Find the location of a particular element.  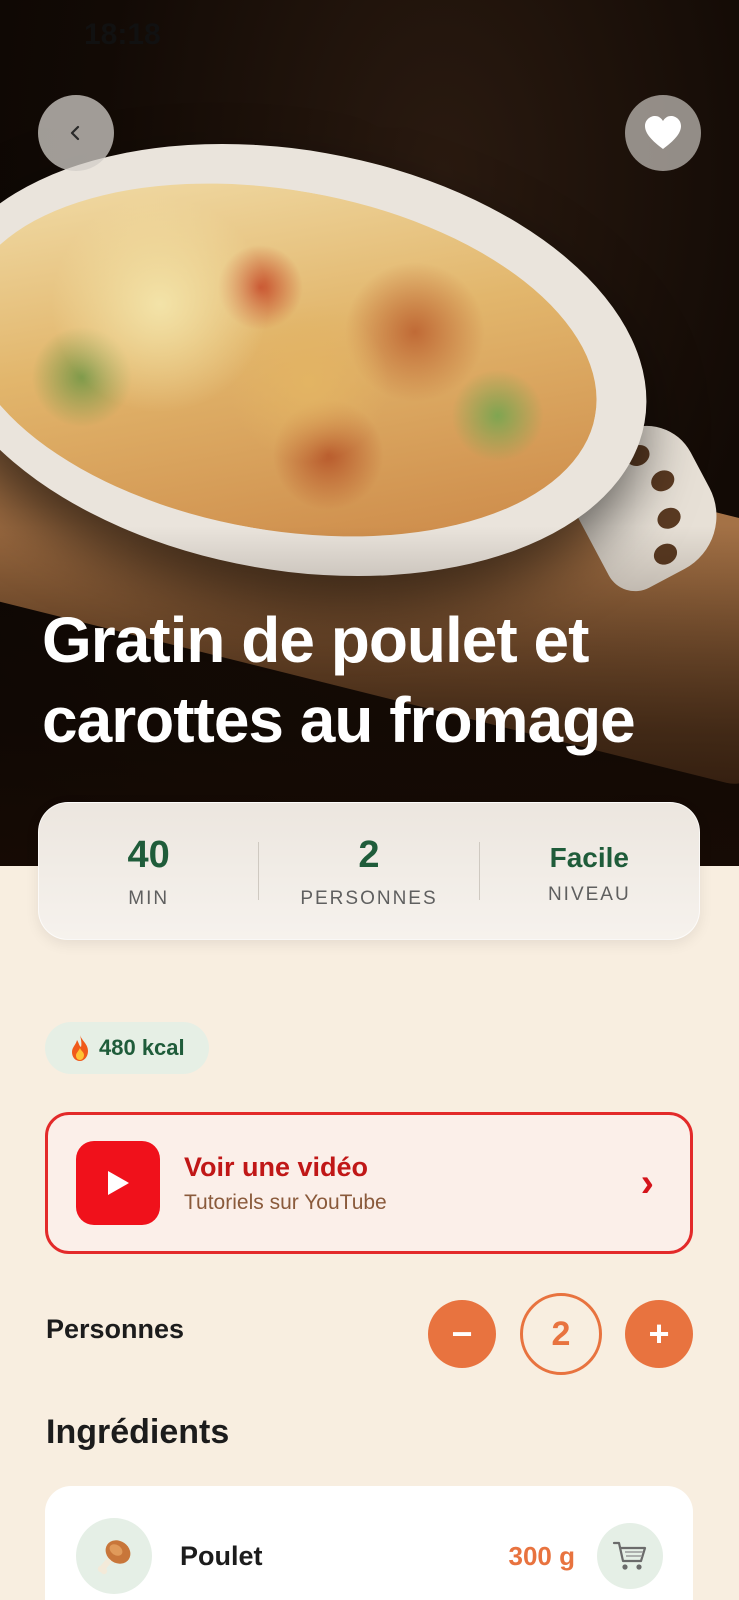

calories-badge: 480 kcal is located at coordinates (127, 1048).